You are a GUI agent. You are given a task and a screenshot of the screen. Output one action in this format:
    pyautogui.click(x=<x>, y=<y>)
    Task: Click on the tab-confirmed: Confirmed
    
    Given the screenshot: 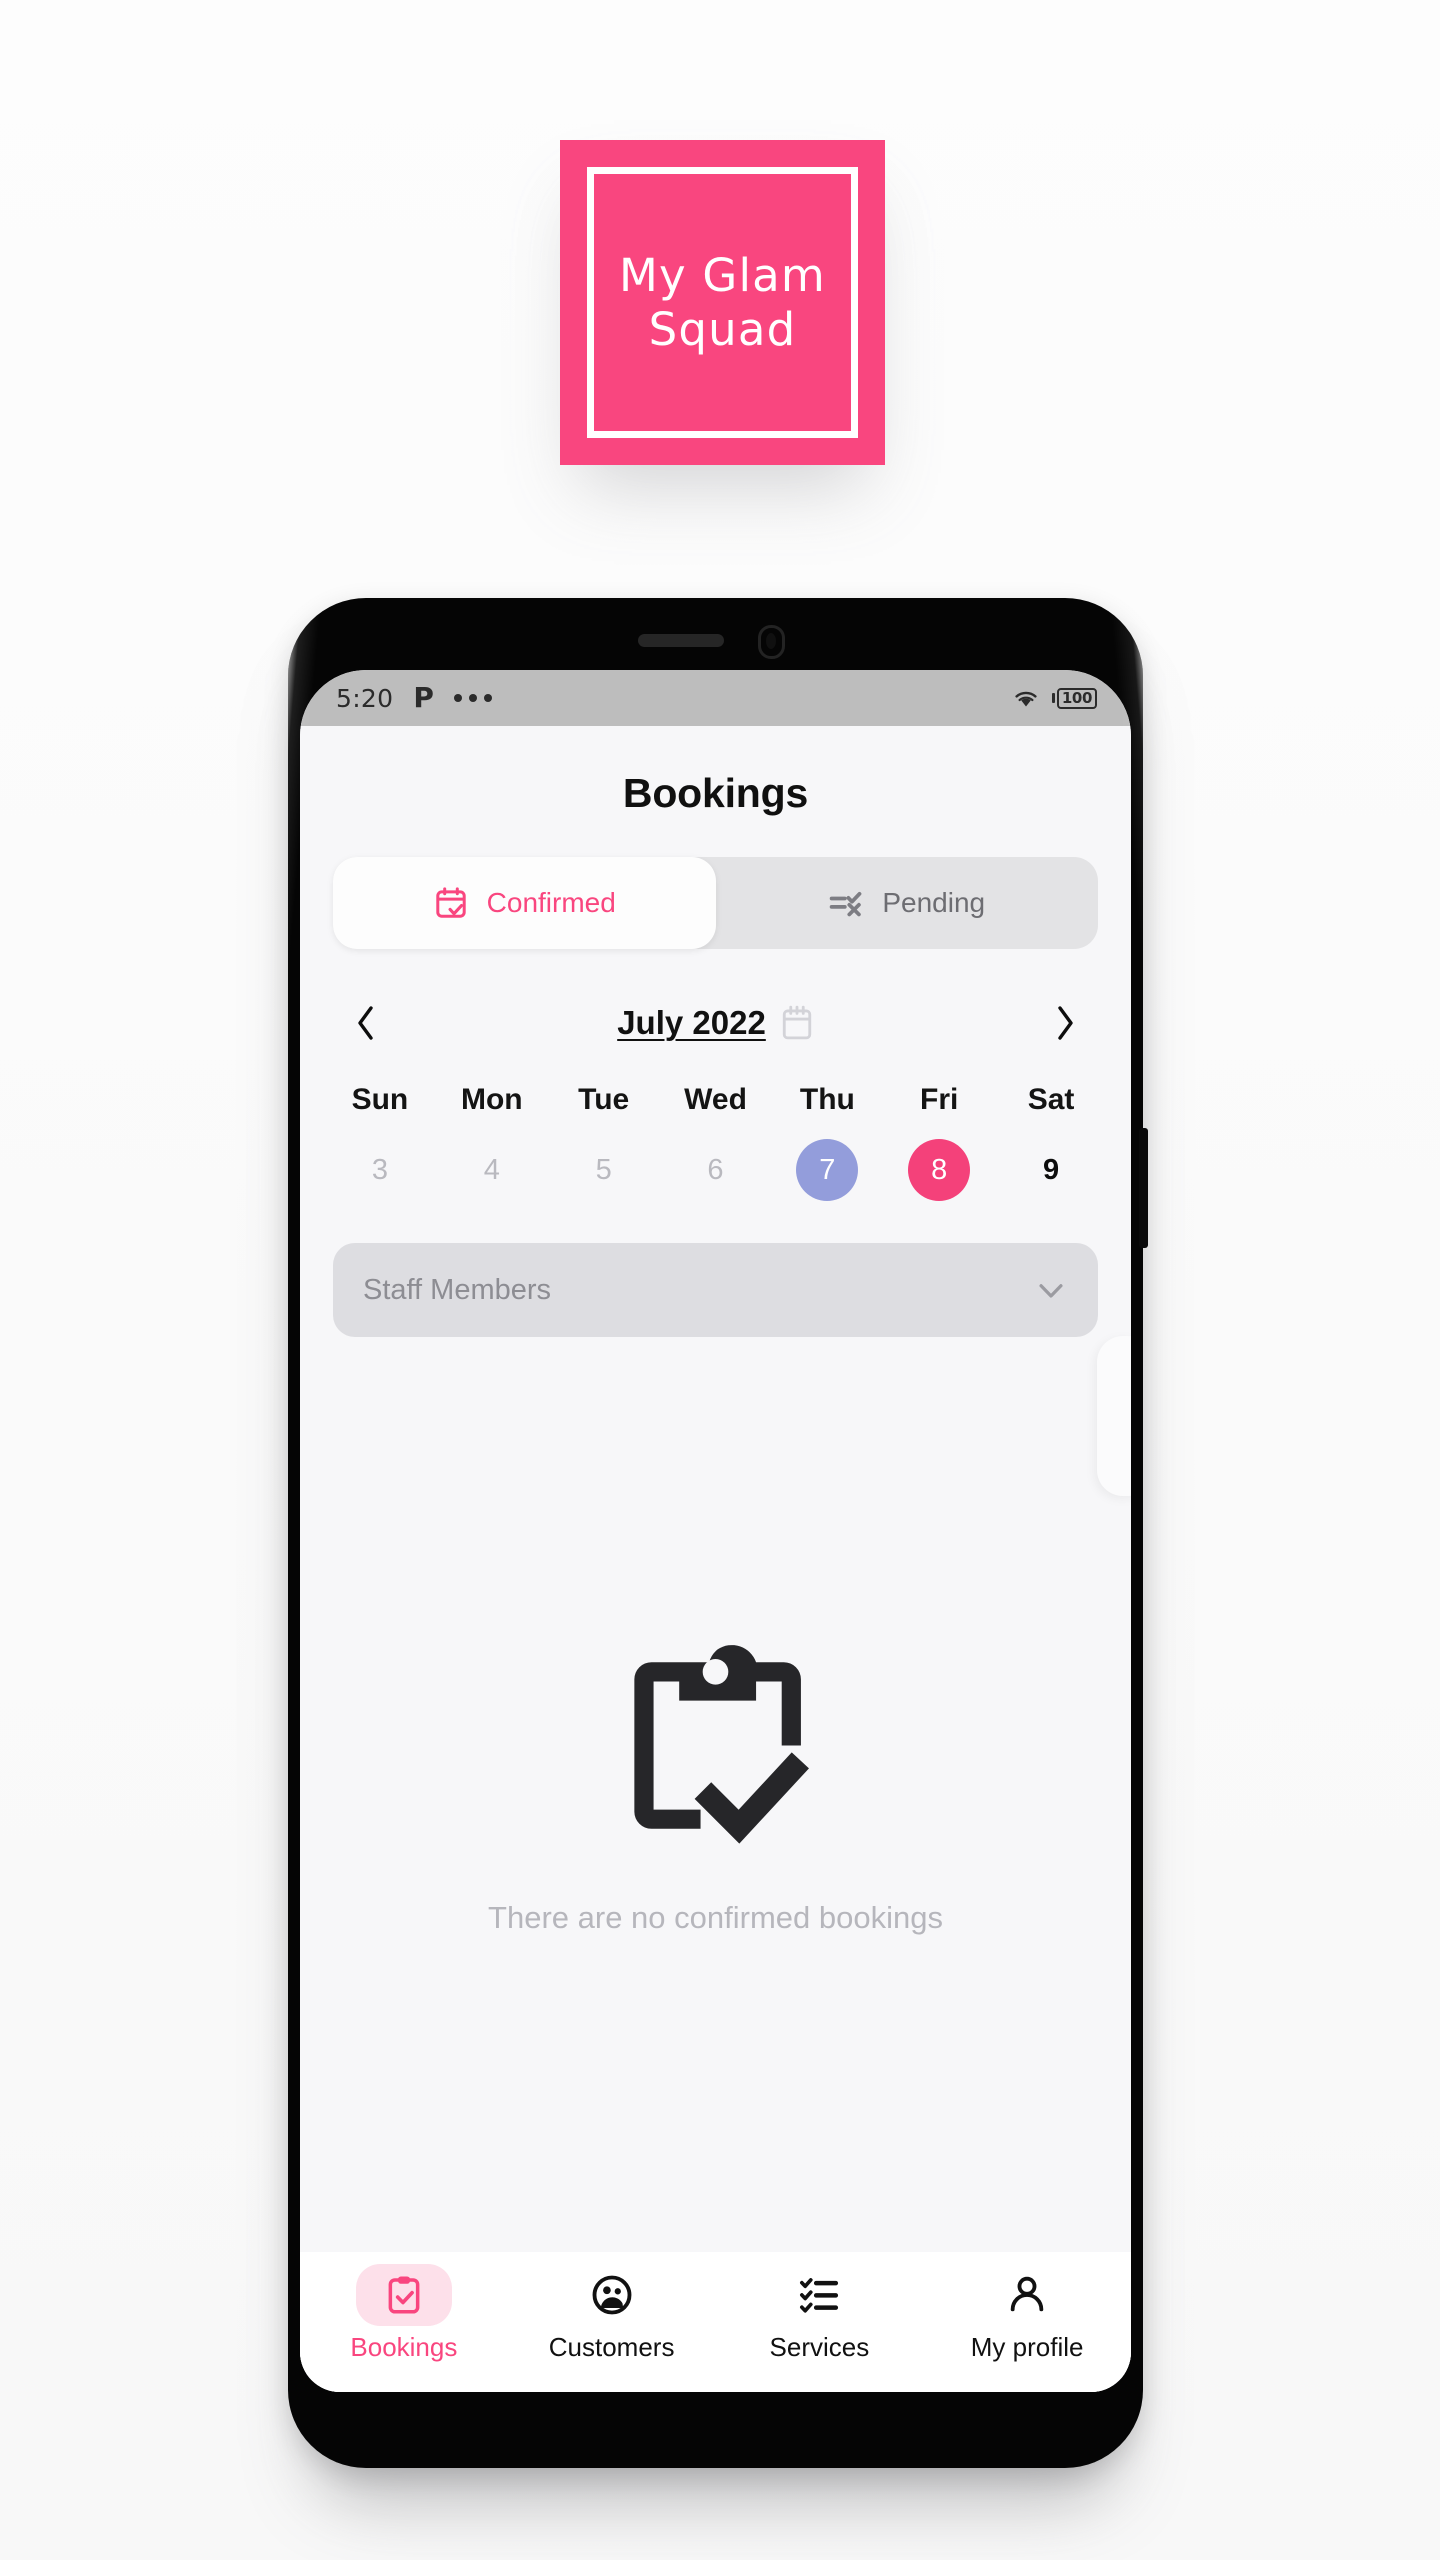 What is the action you would take?
    pyautogui.click(x=524, y=903)
    